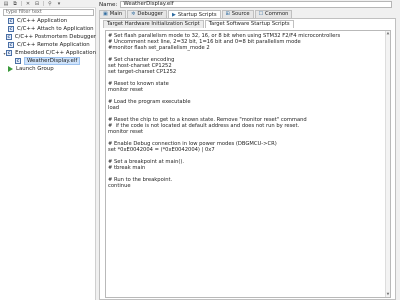 The image size is (400, 300). Describe the element at coordinates (55, 53) in the screenshot. I see `tree-item-label: Embedded C/C++ Application` at that location.